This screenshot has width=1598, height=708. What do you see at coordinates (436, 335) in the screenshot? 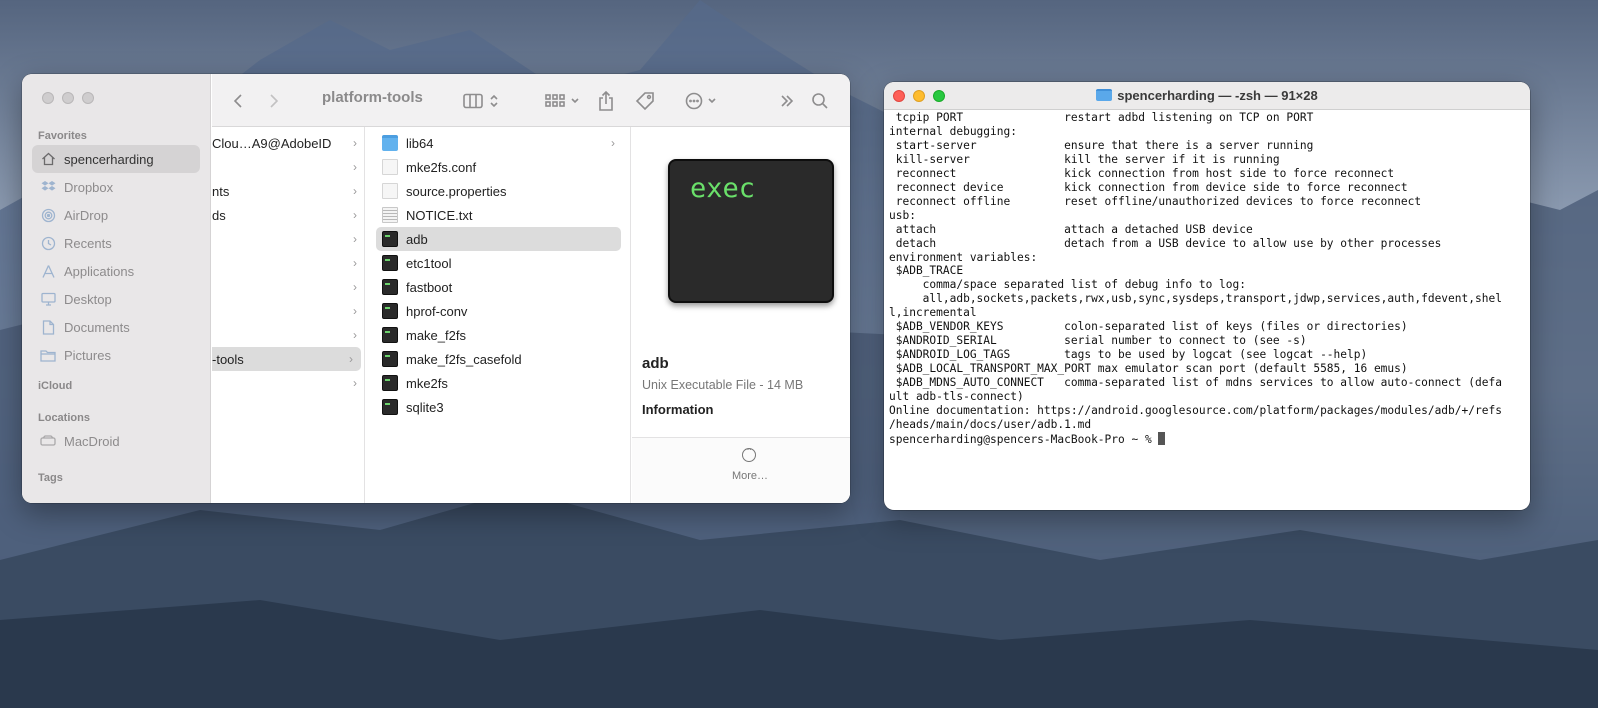
I see `item-label: make_f2fs` at bounding box center [436, 335].